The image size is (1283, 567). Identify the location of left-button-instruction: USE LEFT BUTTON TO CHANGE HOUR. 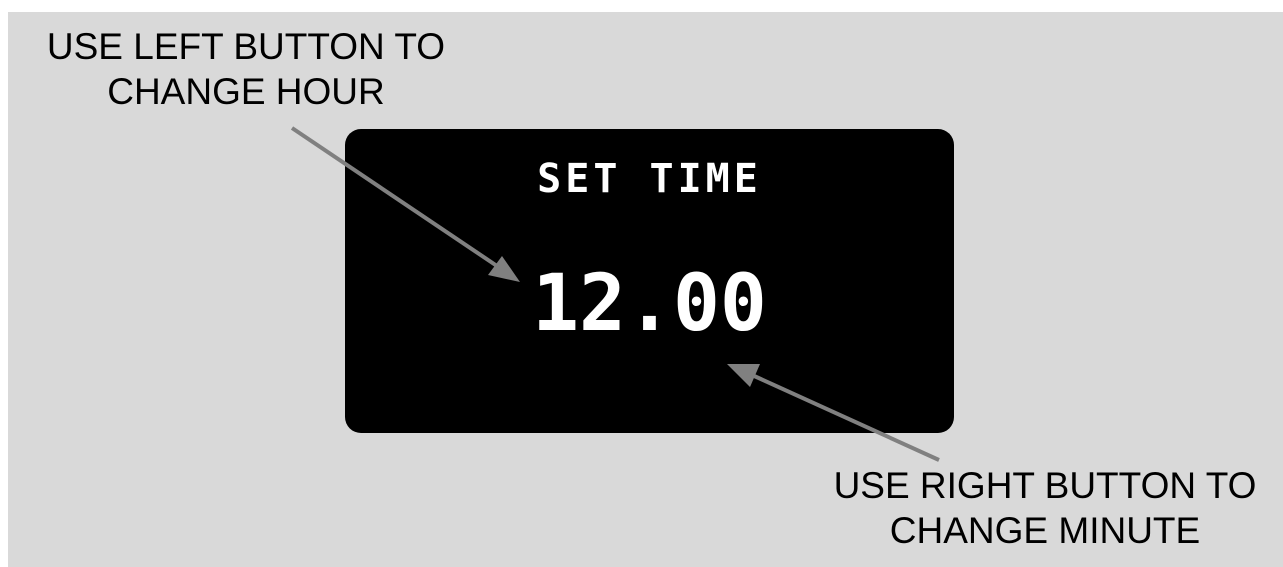
(246, 69).